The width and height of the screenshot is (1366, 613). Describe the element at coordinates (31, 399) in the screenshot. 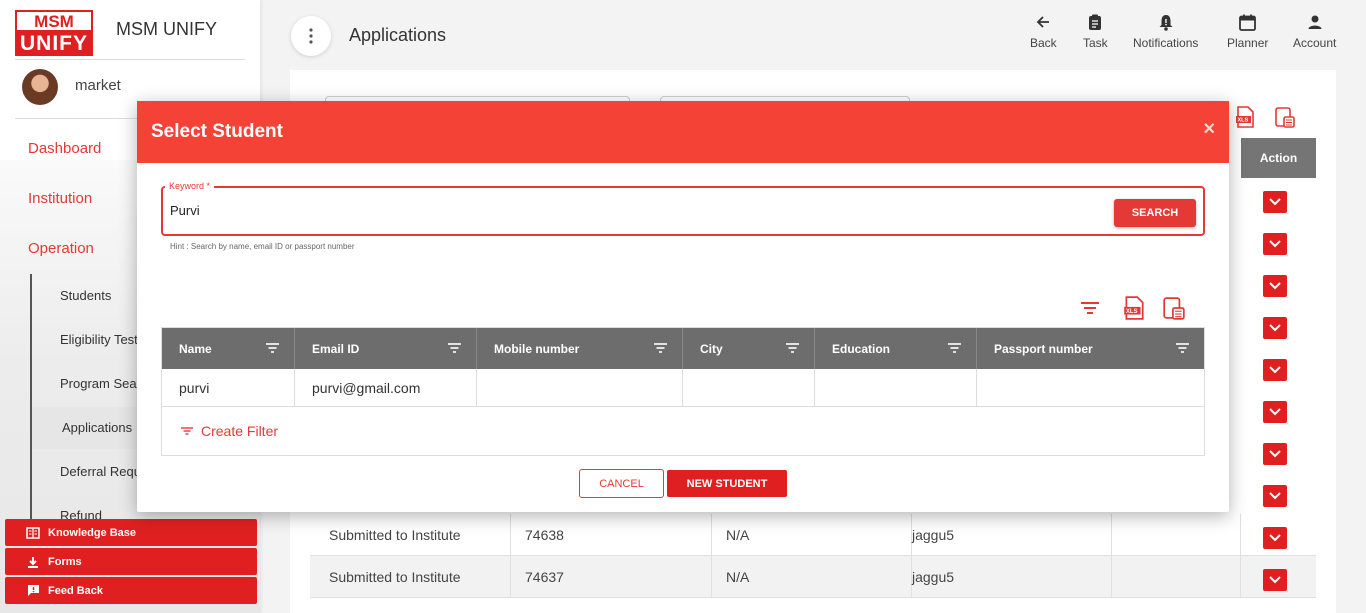

I see `submenu-line` at that location.